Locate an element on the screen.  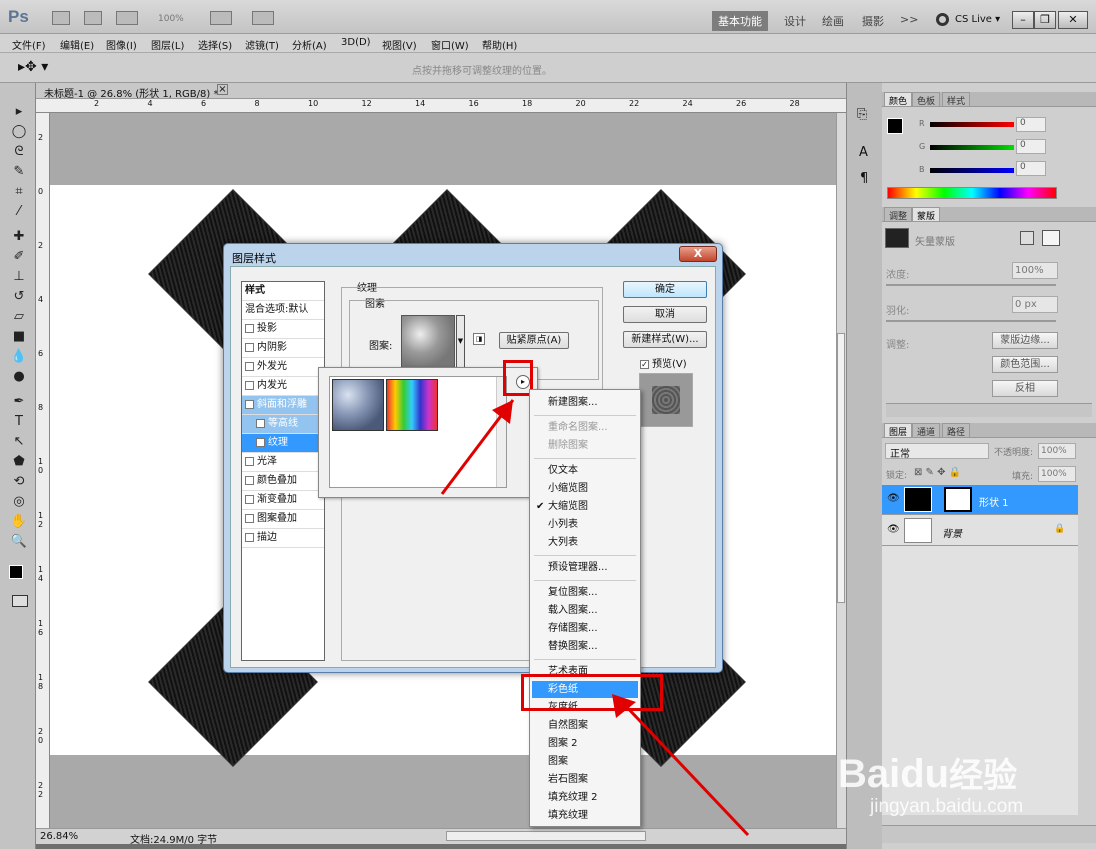
watermark-url: jingyan.baidu.com is located at coordinates (947, 806).